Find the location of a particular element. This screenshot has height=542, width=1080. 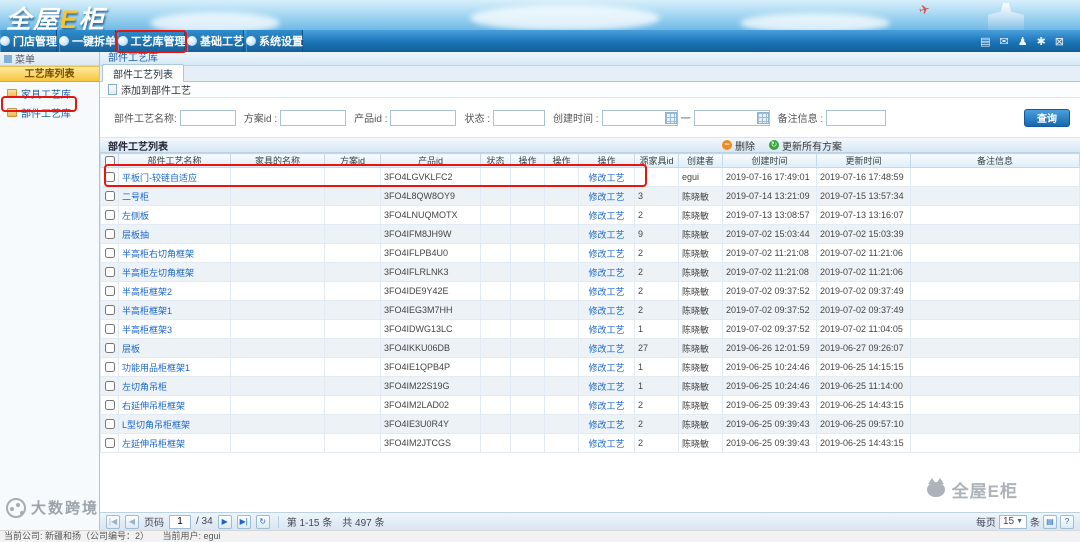

part-process-name-link: 层板抽 is located at coordinates (135, 235).